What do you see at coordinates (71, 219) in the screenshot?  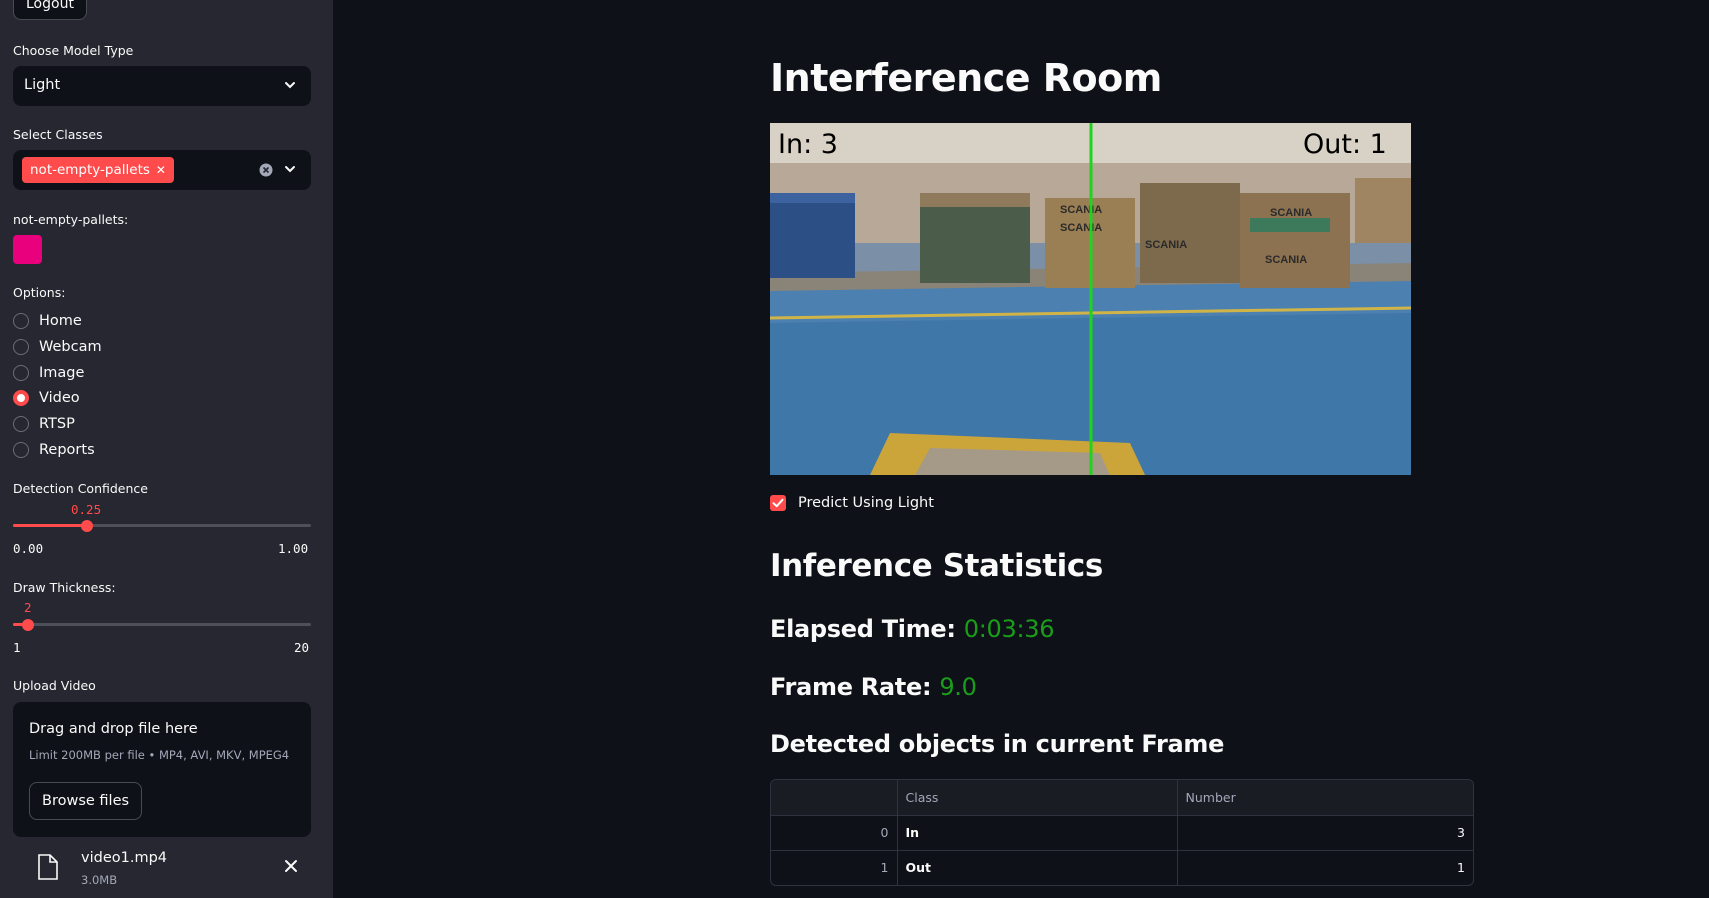 I see `class-color-label: not-empty-pallets:` at bounding box center [71, 219].